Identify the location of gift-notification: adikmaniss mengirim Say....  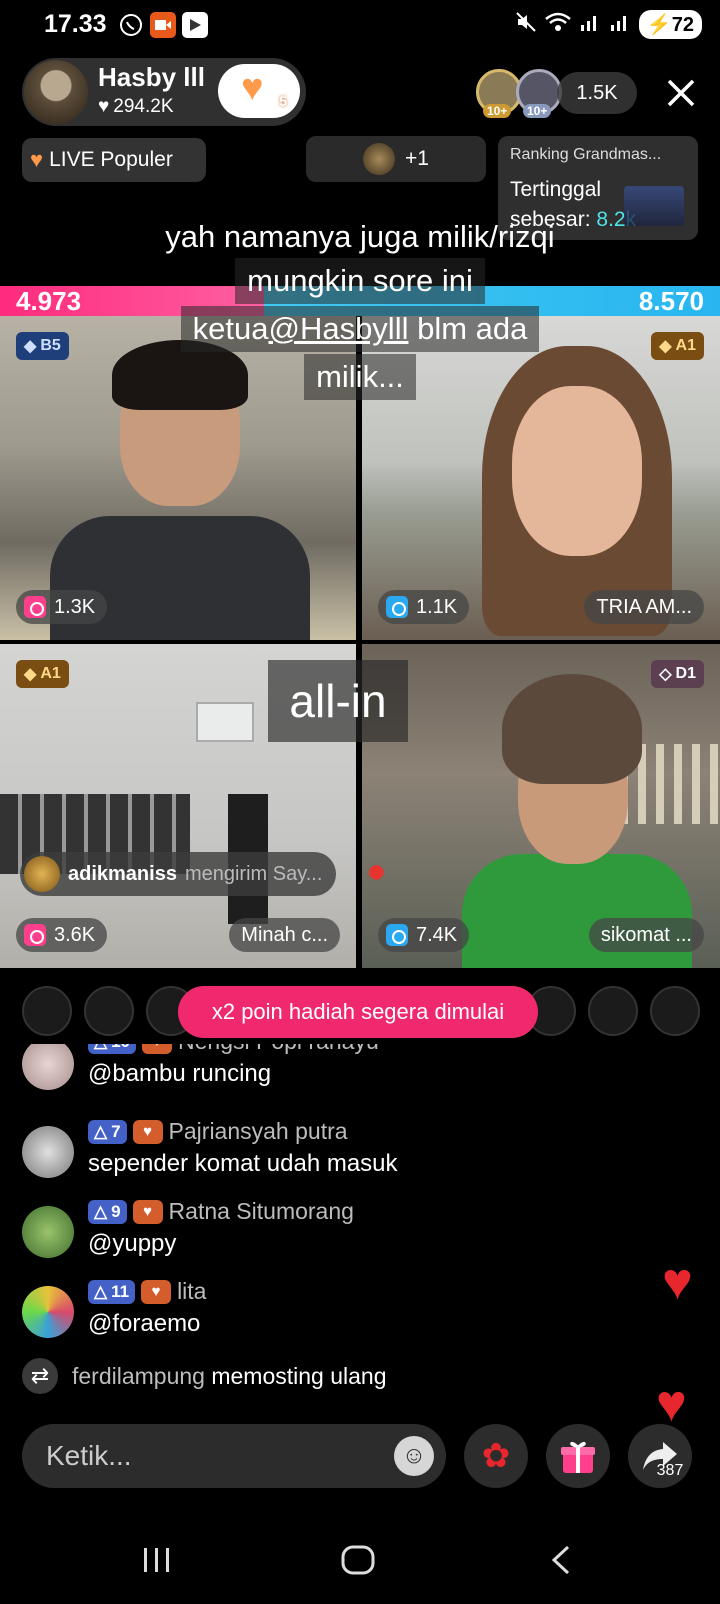
(178, 874).